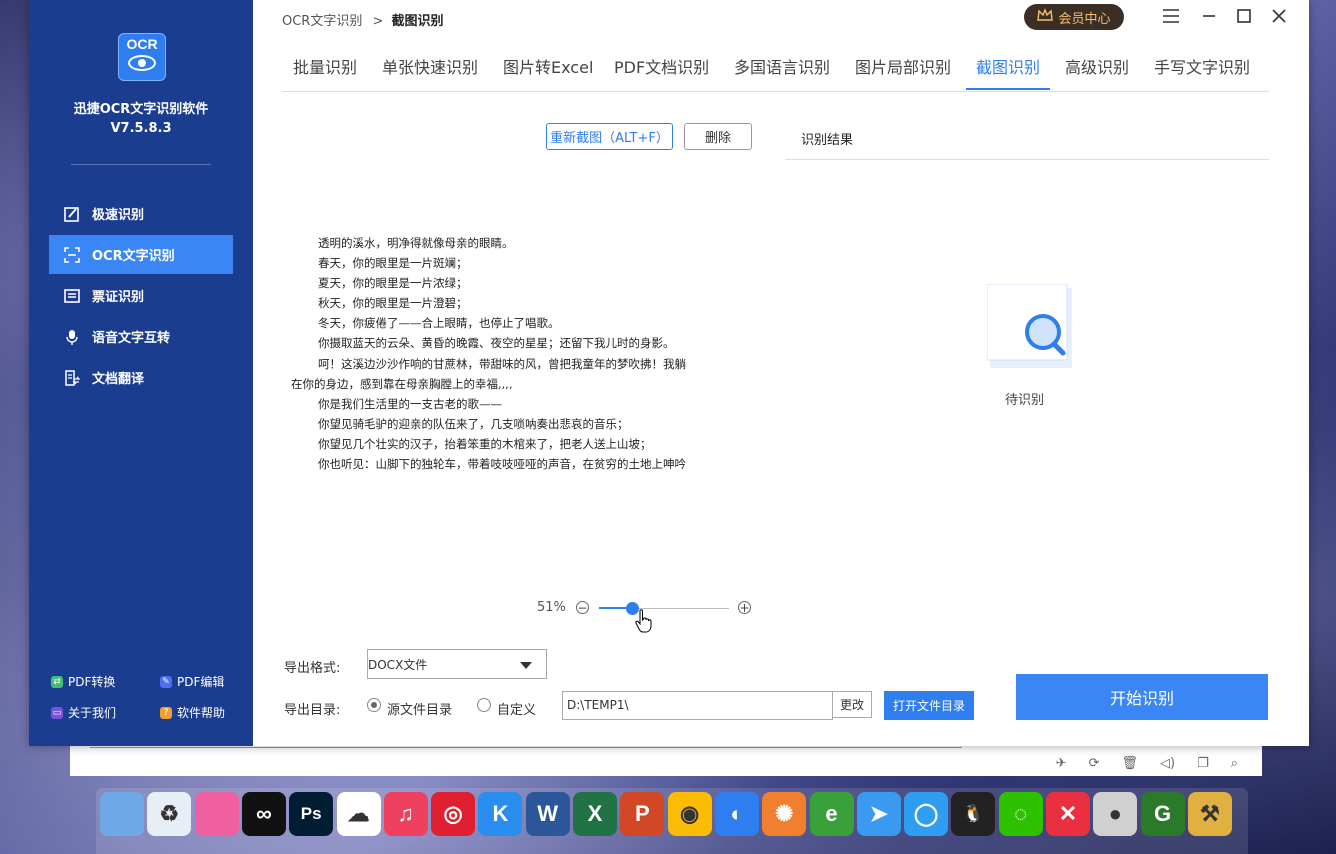 The height and width of the screenshot is (854, 1336). I want to click on sidebar-item-ticket: 票证识别, so click(141, 295).